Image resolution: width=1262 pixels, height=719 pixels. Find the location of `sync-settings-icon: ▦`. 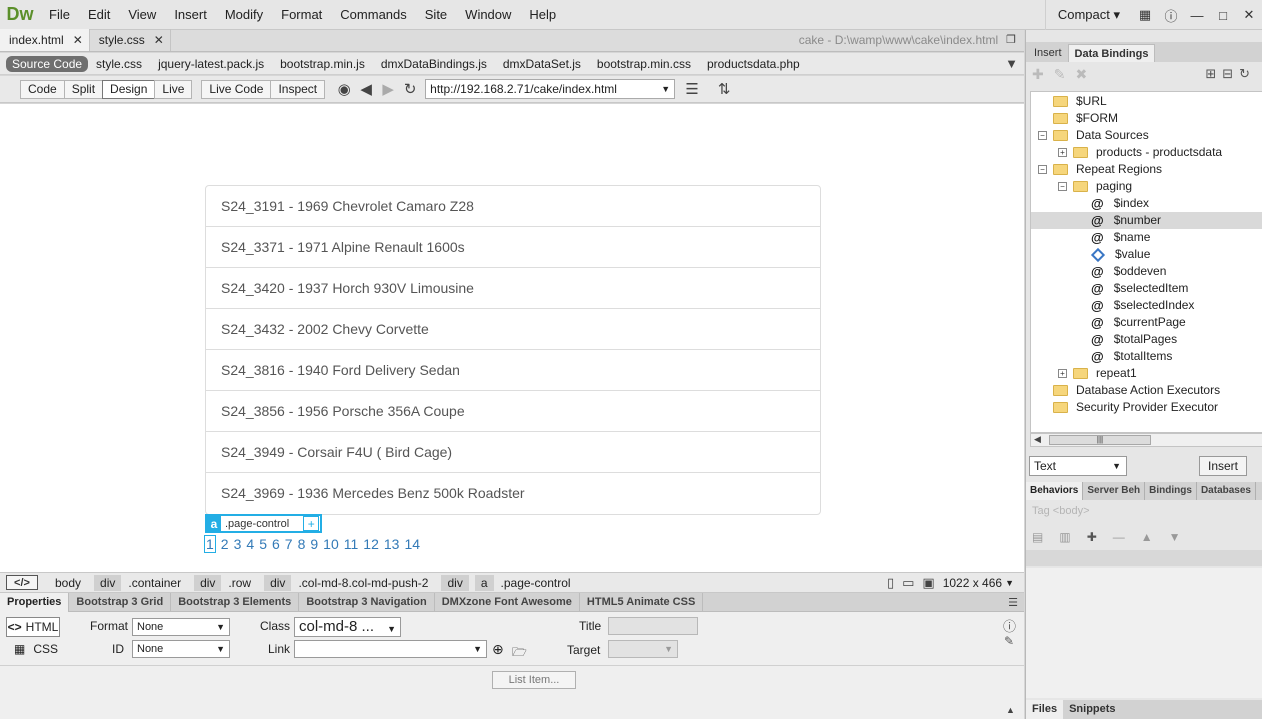

sync-settings-icon: ▦ is located at coordinates (1145, 15).